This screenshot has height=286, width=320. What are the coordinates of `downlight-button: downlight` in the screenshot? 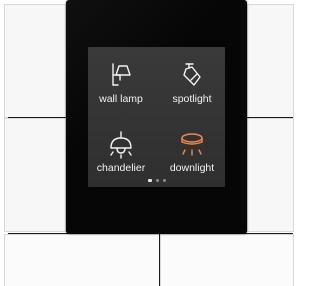 It's located at (192, 154).